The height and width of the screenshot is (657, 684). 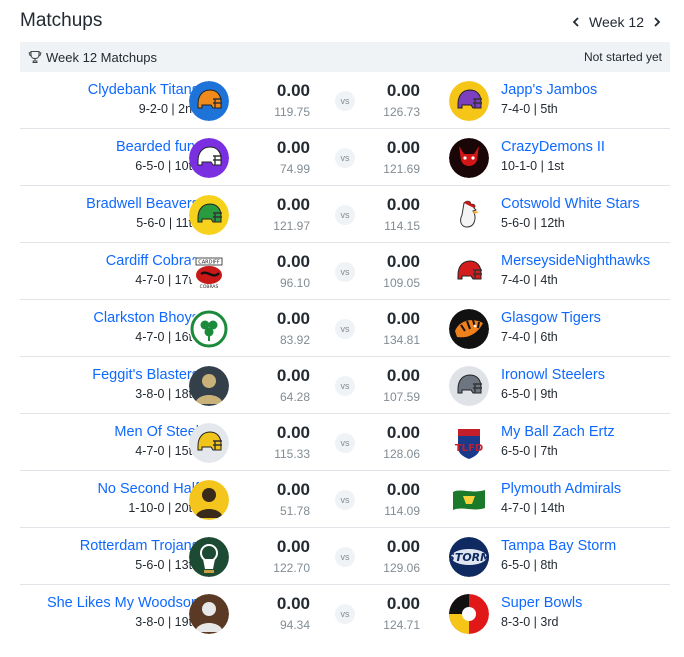 What do you see at coordinates (401, 625) in the screenshot?
I see `away-projected: 124.71` at bounding box center [401, 625].